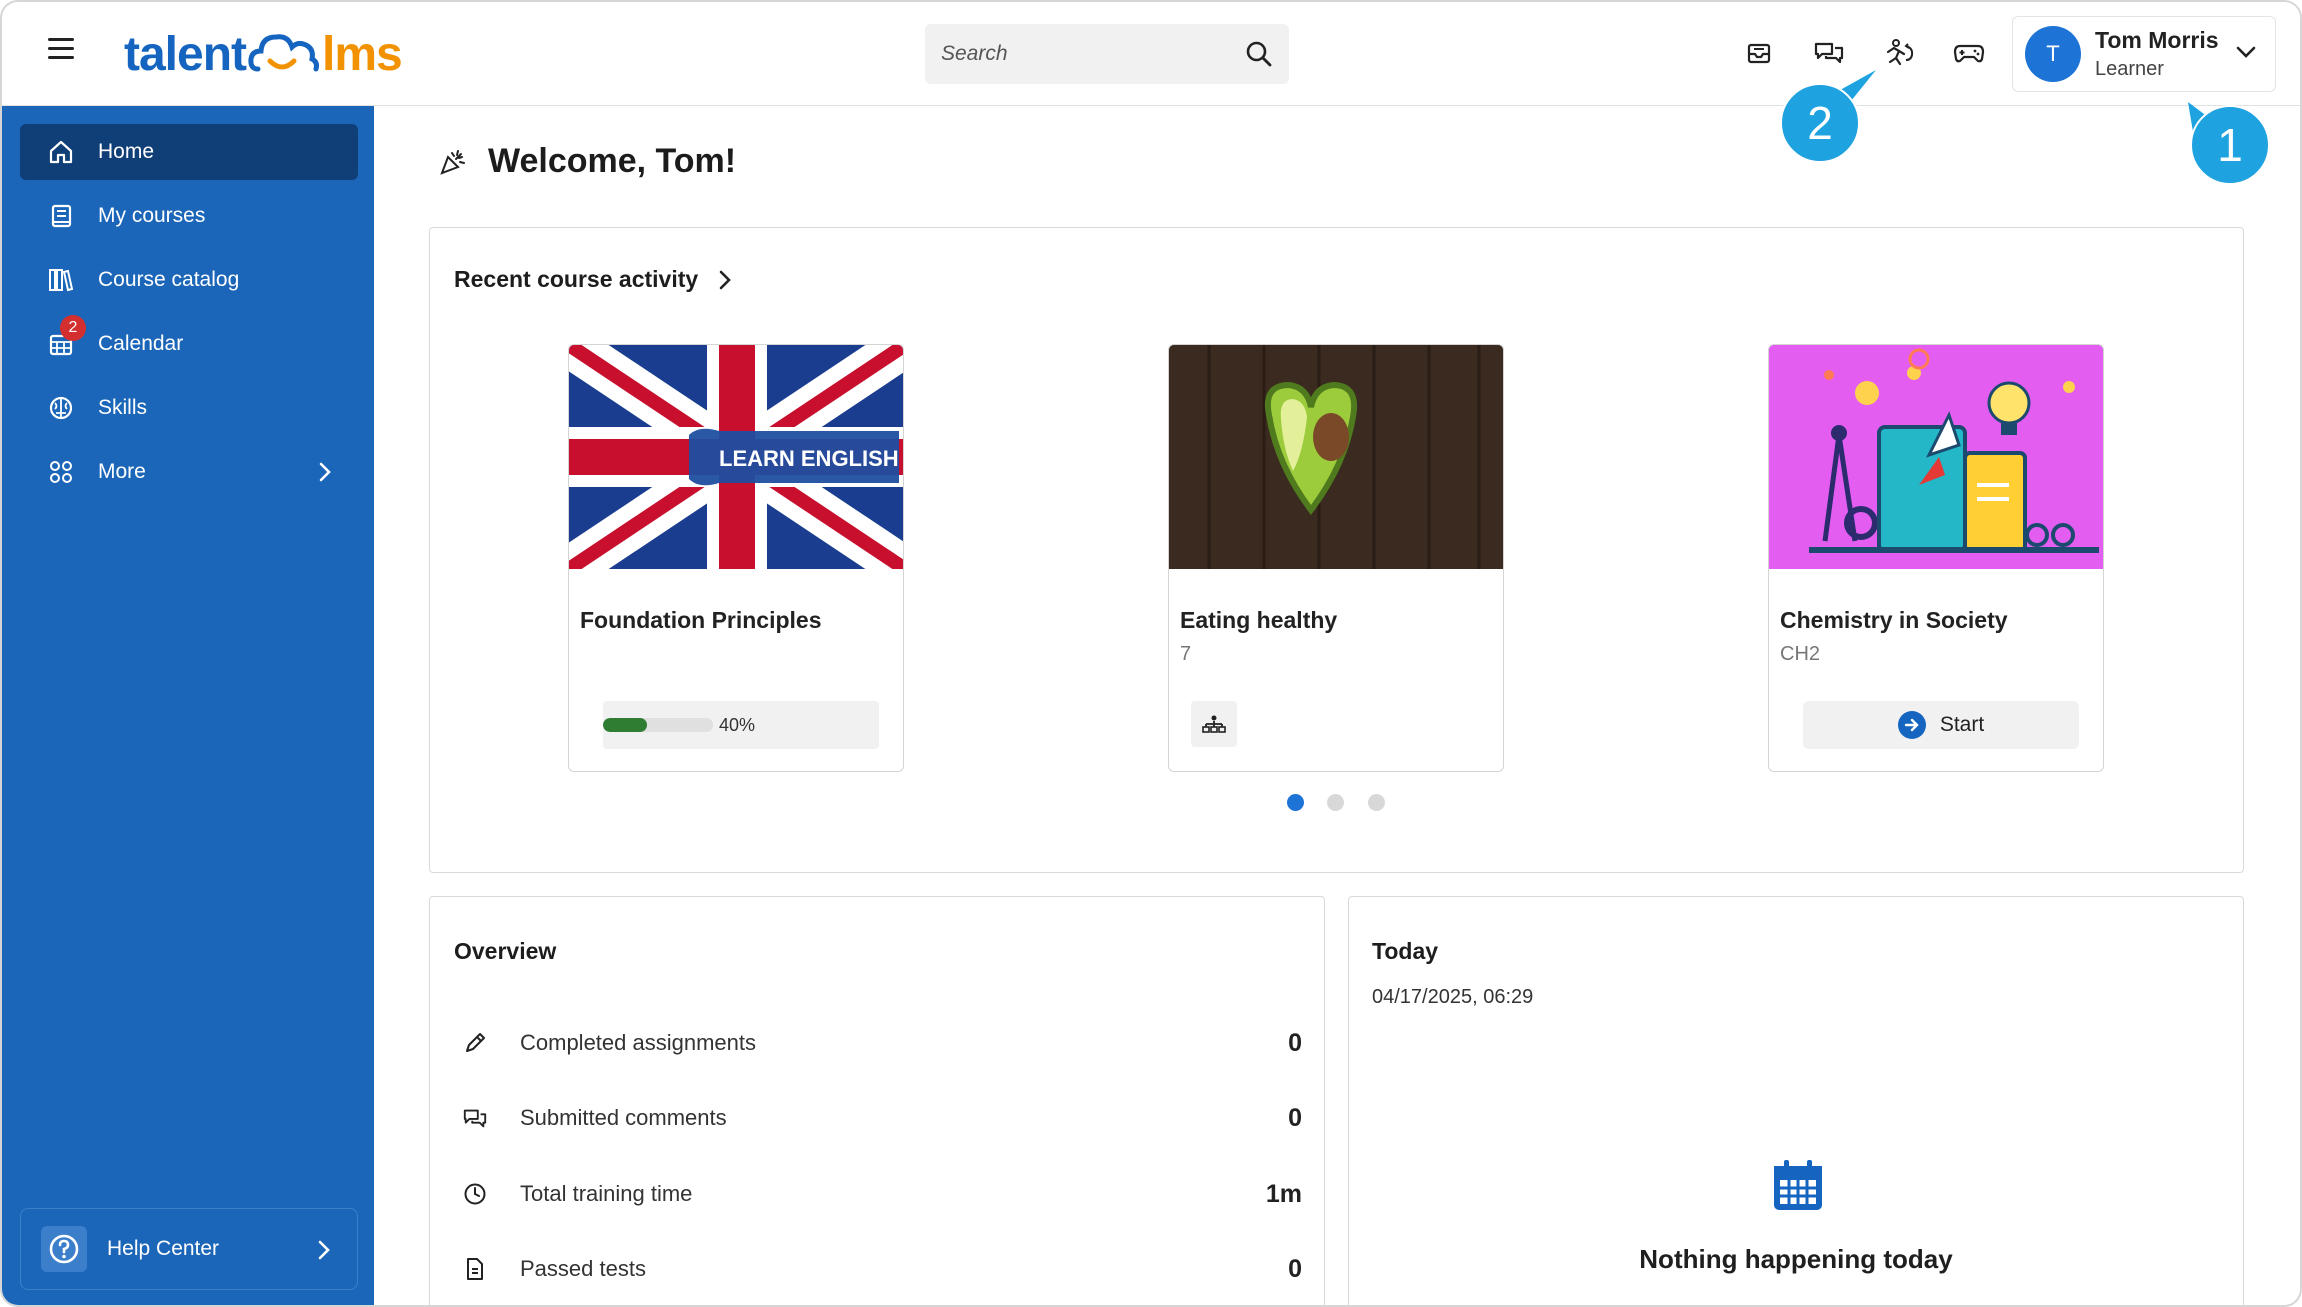 Image resolution: width=2302 pixels, height=1307 pixels. What do you see at coordinates (1259, 620) in the screenshot?
I see `course-title: Eating healthy` at bounding box center [1259, 620].